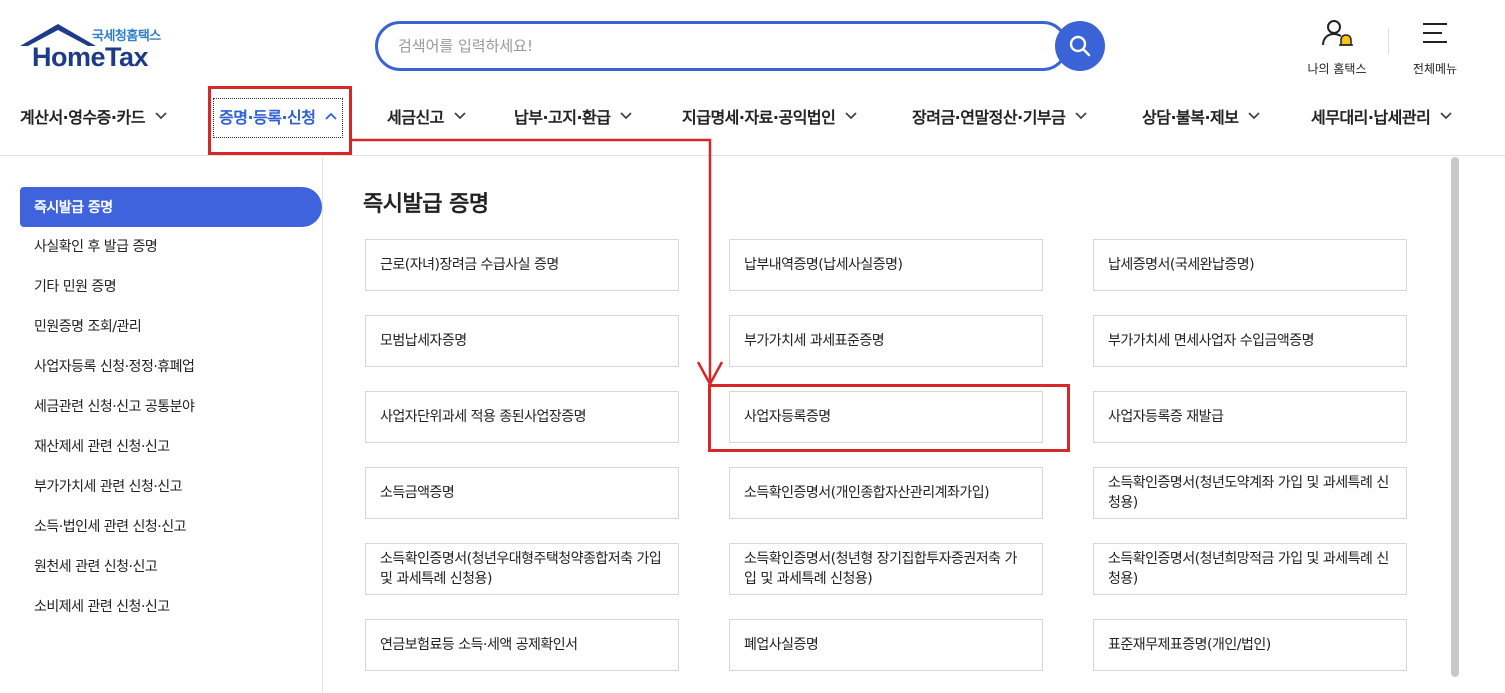 Image resolution: width=1505 pixels, height=693 pixels. I want to click on card-subordinate-business: 사업자단위과세 적용 종된사업장증명, so click(522, 417).